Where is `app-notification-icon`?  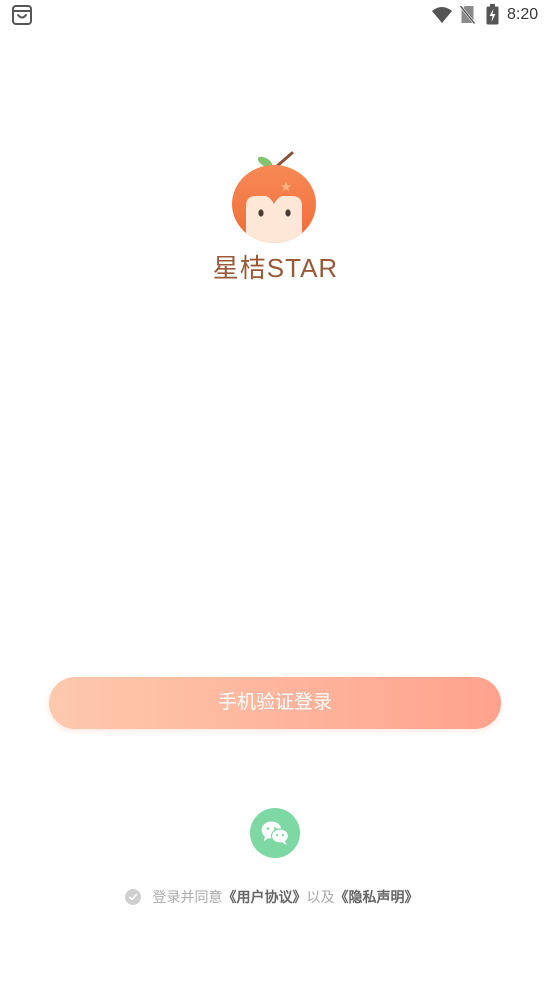 app-notification-icon is located at coordinates (22, 15).